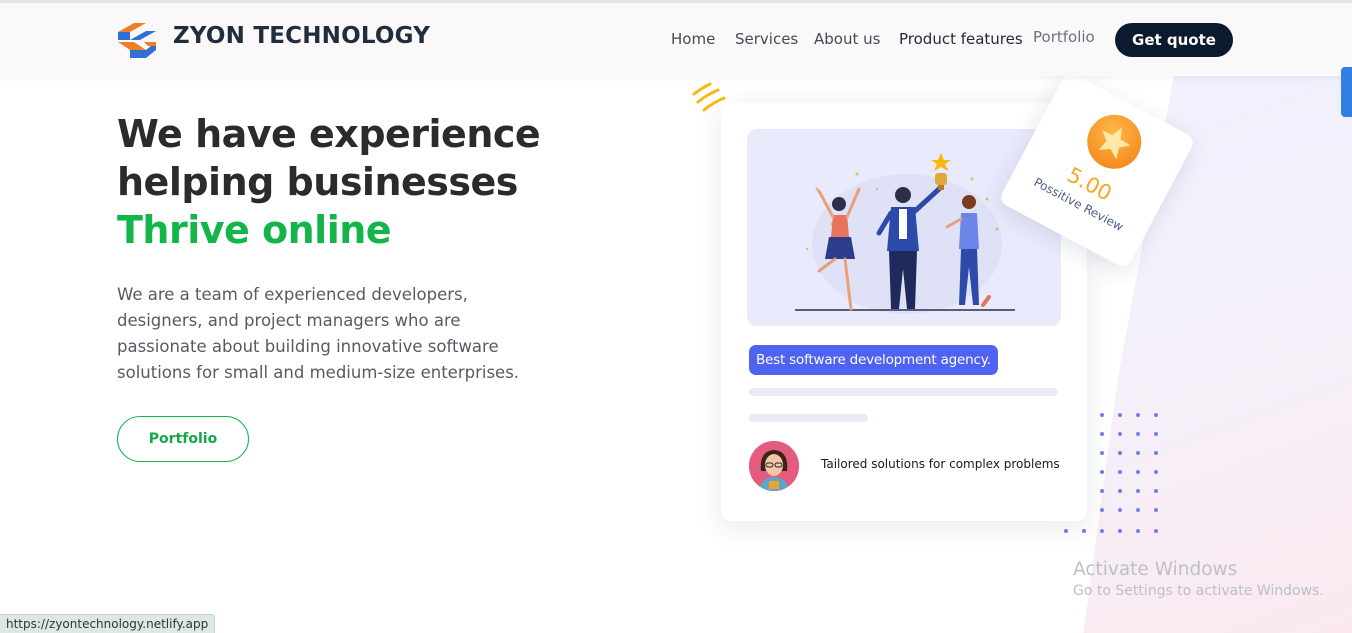  What do you see at coordinates (183, 439) in the screenshot?
I see `portfolio-button: Portfolio` at bounding box center [183, 439].